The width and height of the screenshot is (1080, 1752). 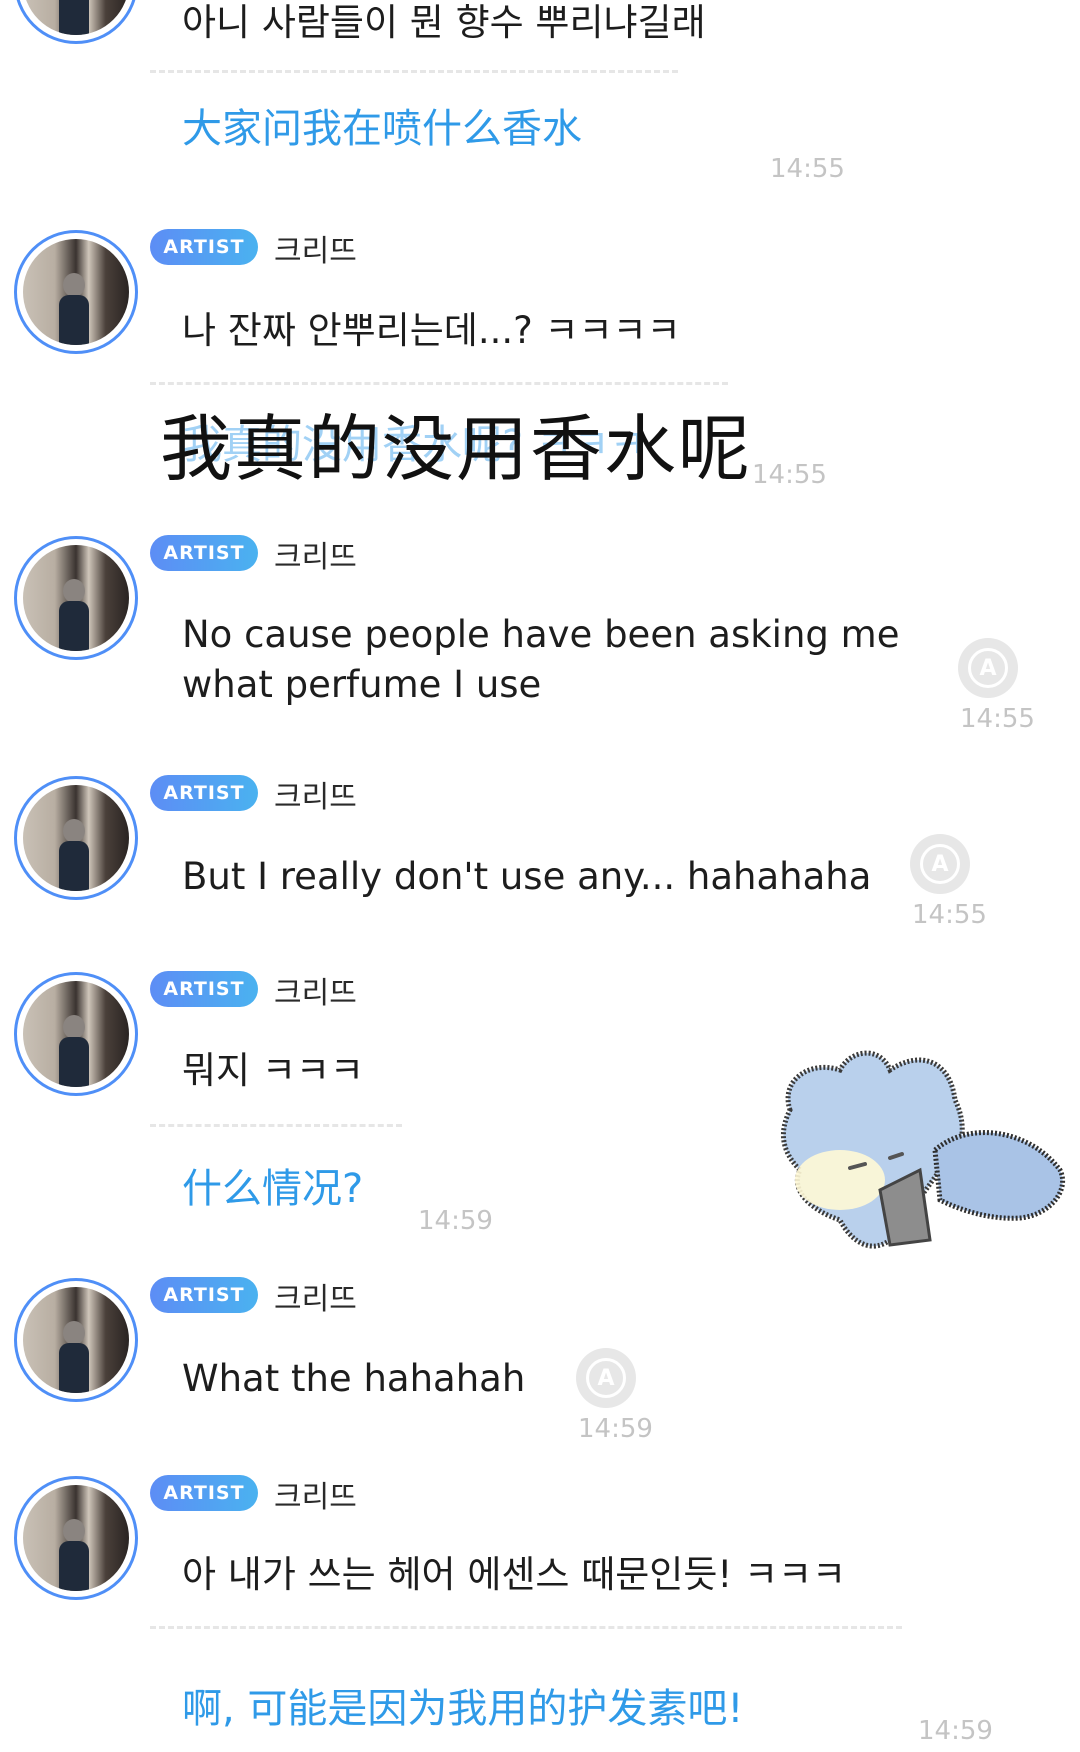 What do you see at coordinates (273, 1189) in the screenshot?
I see `message-translation-text: 什么情况?` at bounding box center [273, 1189].